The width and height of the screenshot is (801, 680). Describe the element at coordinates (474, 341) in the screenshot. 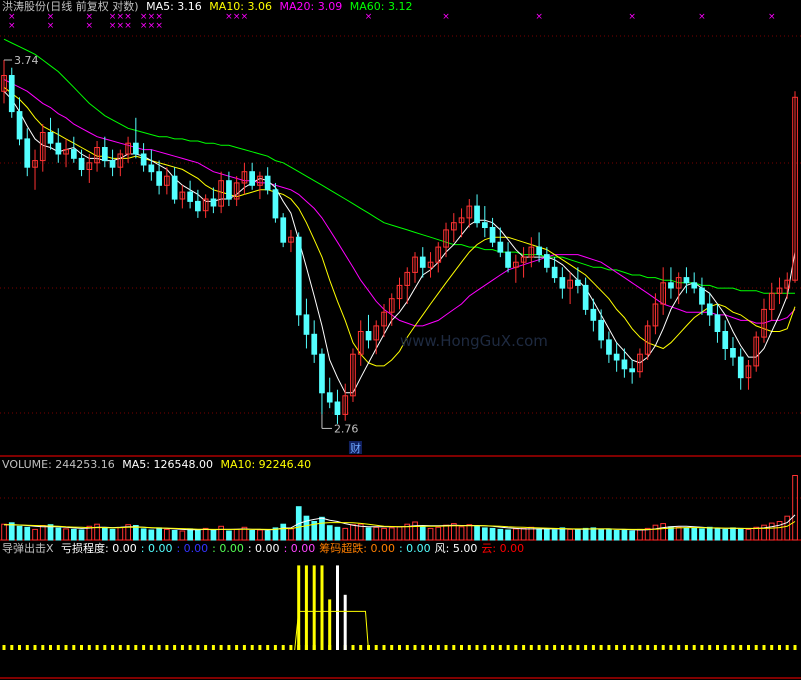

I see `watermark: www.HongGuX.com` at that location.